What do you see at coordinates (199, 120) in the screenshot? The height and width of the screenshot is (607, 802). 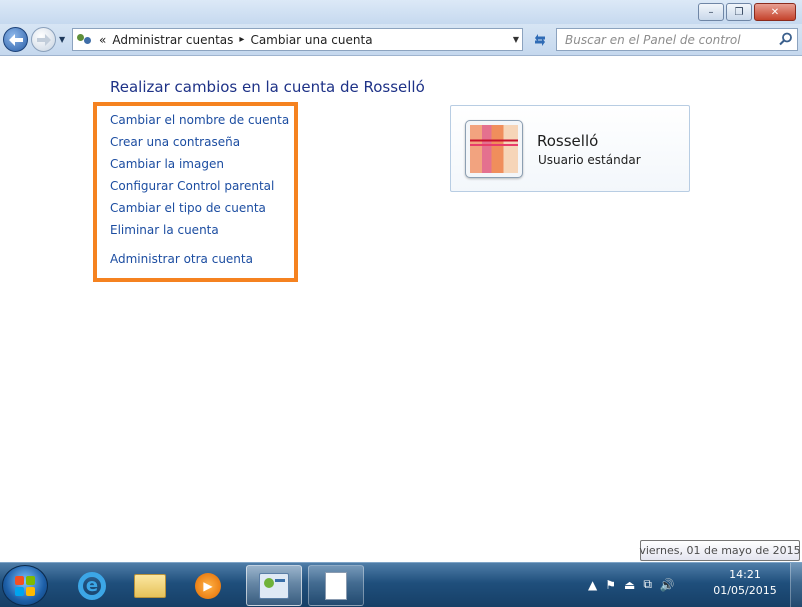 I see `rename-account-link: Cambiar el nombre de cuenta` at bounding box center [199, 120].